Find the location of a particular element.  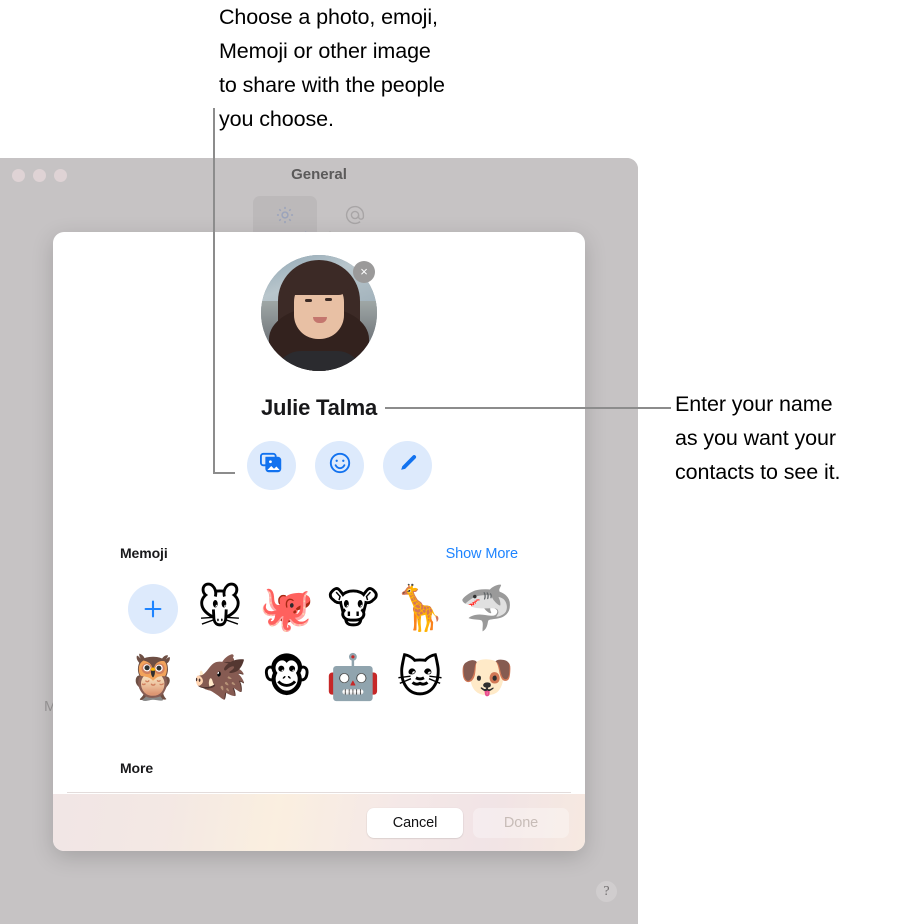

memoji-item-robot: 🤖 is located at coordinates (353, 678).